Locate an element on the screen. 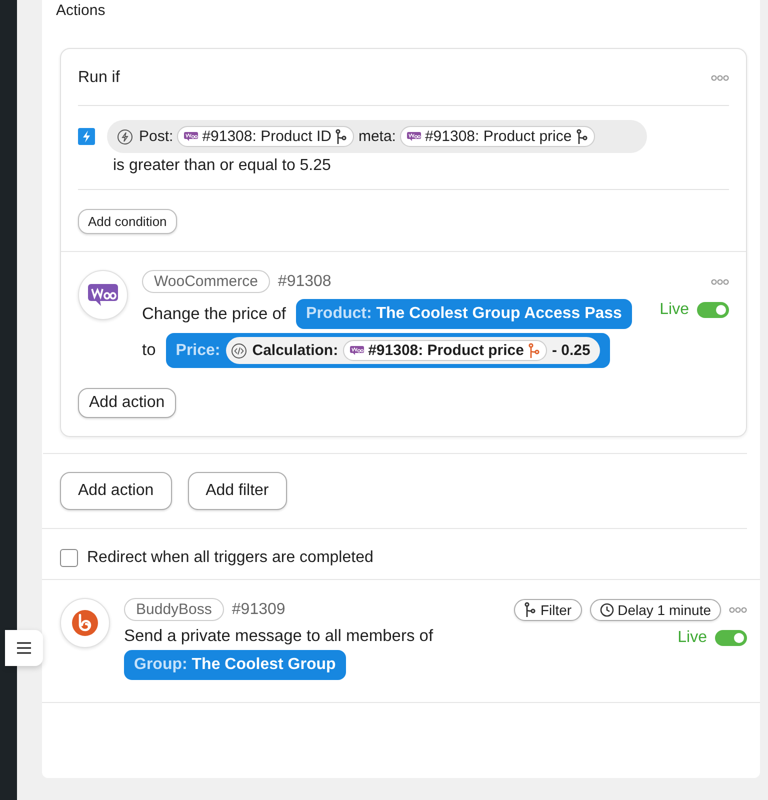 The image size is (768, 800). action-id: #91308 is located at coordinates (305, 281).